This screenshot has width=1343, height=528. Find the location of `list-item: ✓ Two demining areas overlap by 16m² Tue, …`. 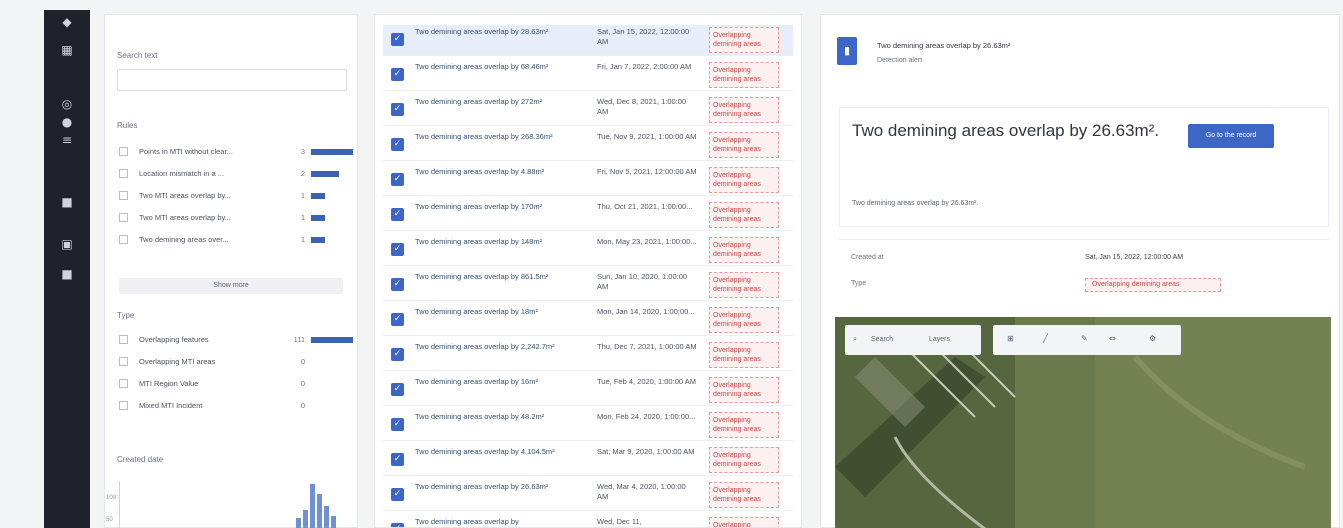

list-item: ✓ Two demining areas overlap by 16m² Tue, … is located at coordinates (588, 390).